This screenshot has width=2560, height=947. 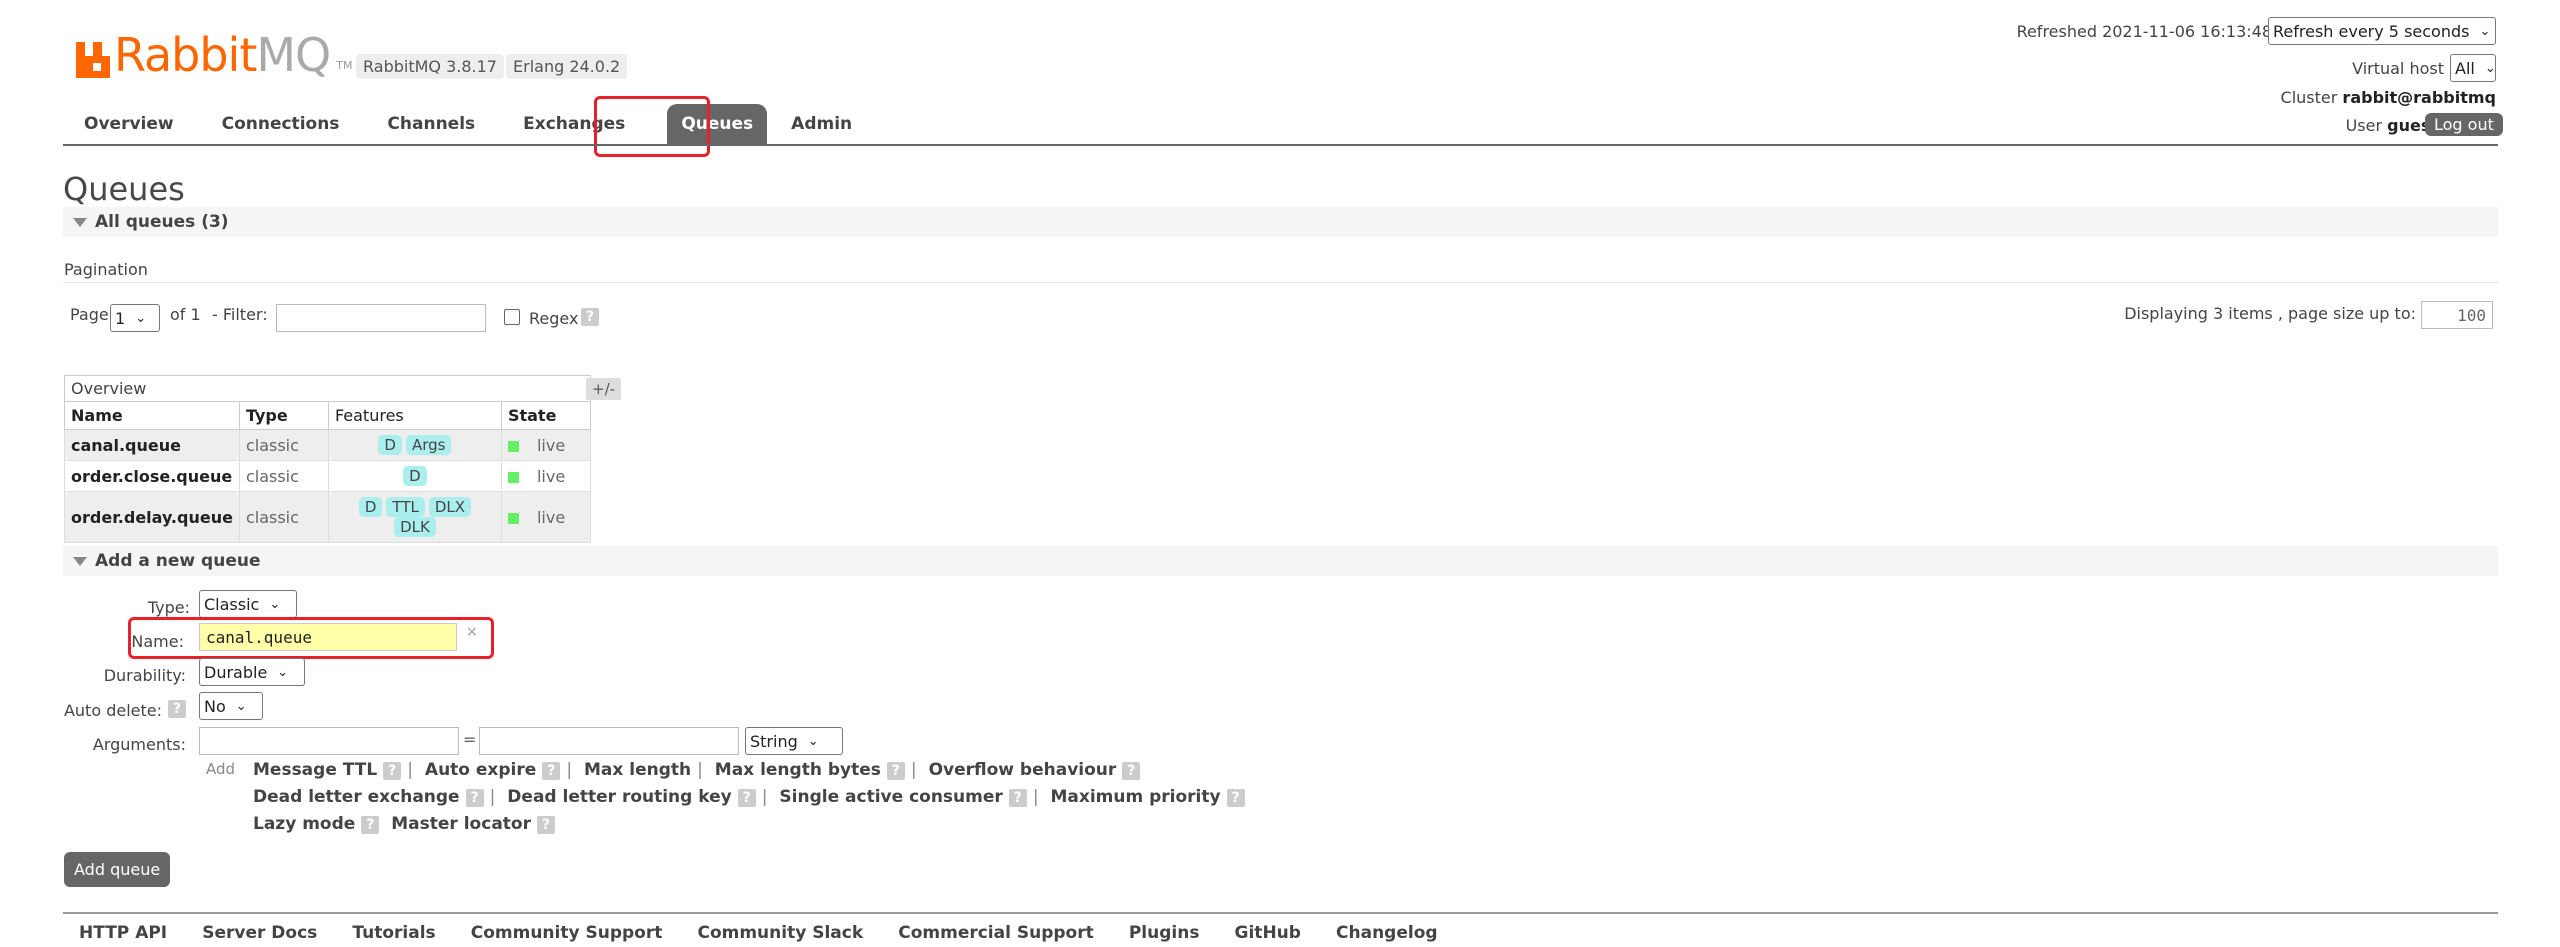 What do you see at coordinates (415, 527) in the screenshot?
I see `feature-badge-dlk: DLK` at bounding box center [415, 527].